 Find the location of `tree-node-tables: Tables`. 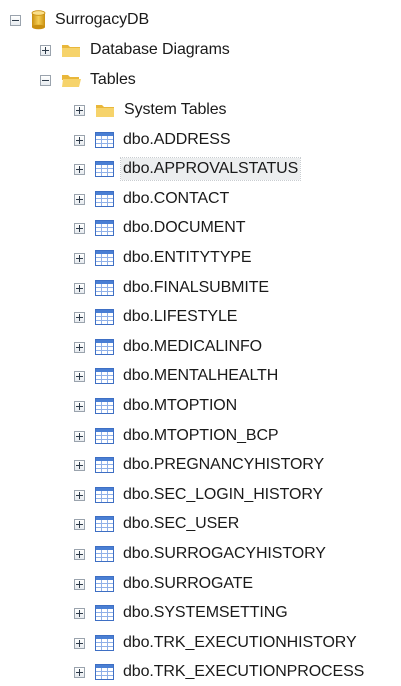

tree-node-tables: Tables is located at coordinates (89, 80).